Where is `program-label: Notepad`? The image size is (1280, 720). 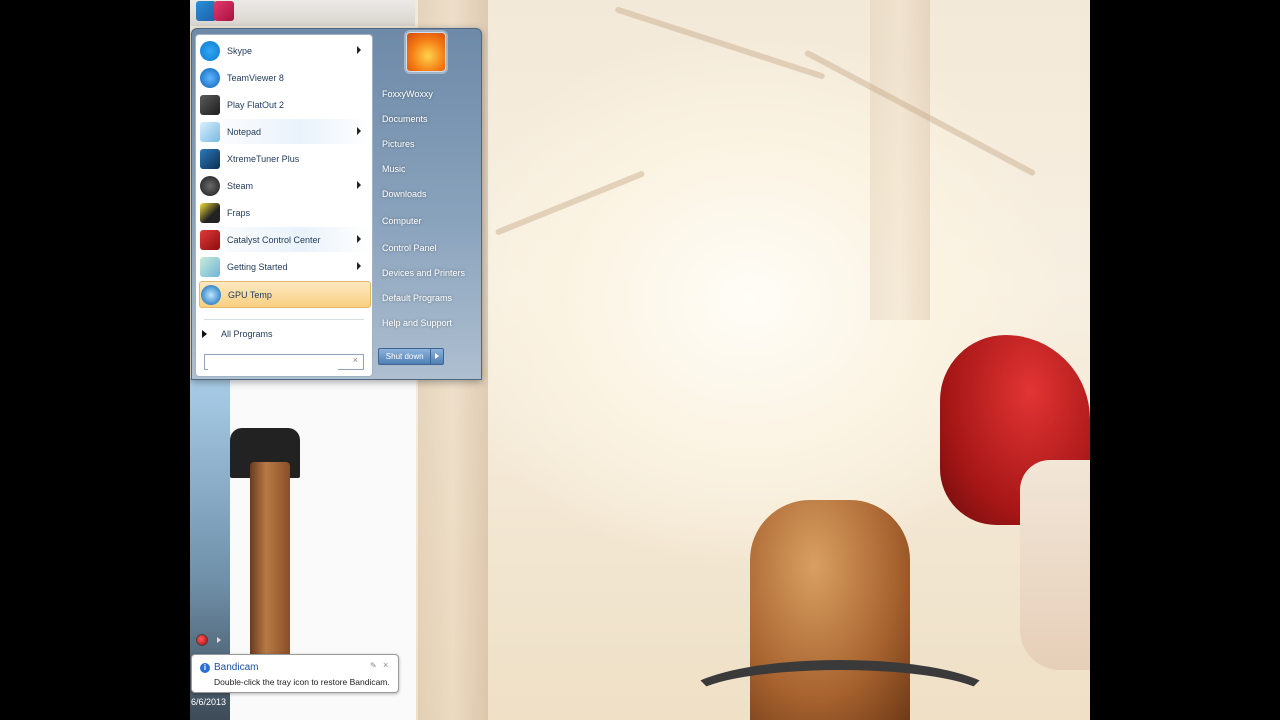
program-label: Notepad is located at coordinates (244, 131).